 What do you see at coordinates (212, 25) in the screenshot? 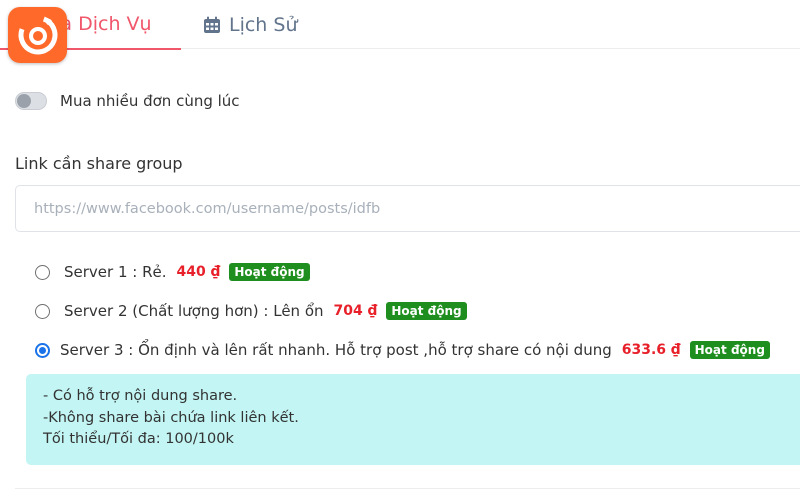
I see `calendar-icon` at bounding box center [212, 25].